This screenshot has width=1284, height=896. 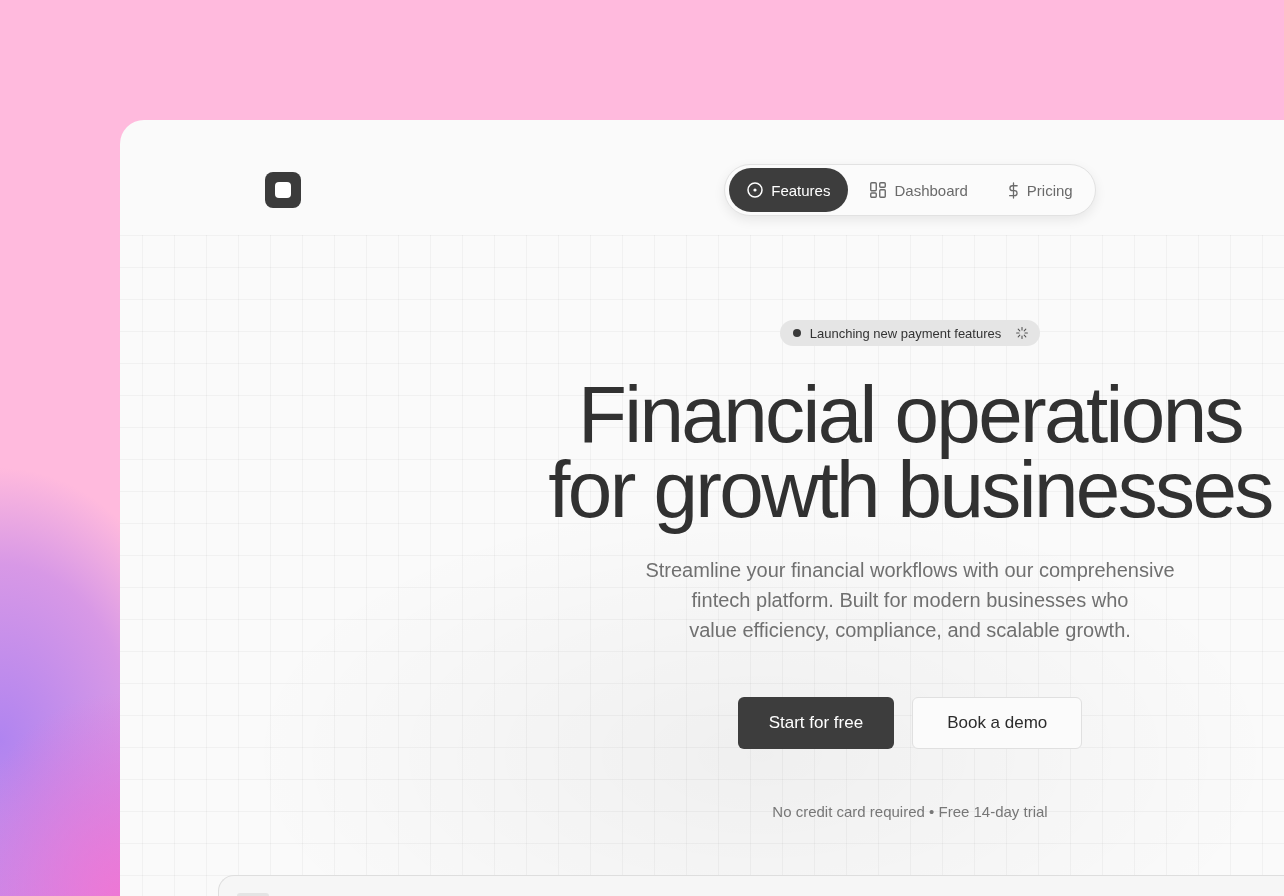 What do you see at coordinates (283, 190) in the screenshot?
I see `logo-icon` at bounding box center [283, 190].